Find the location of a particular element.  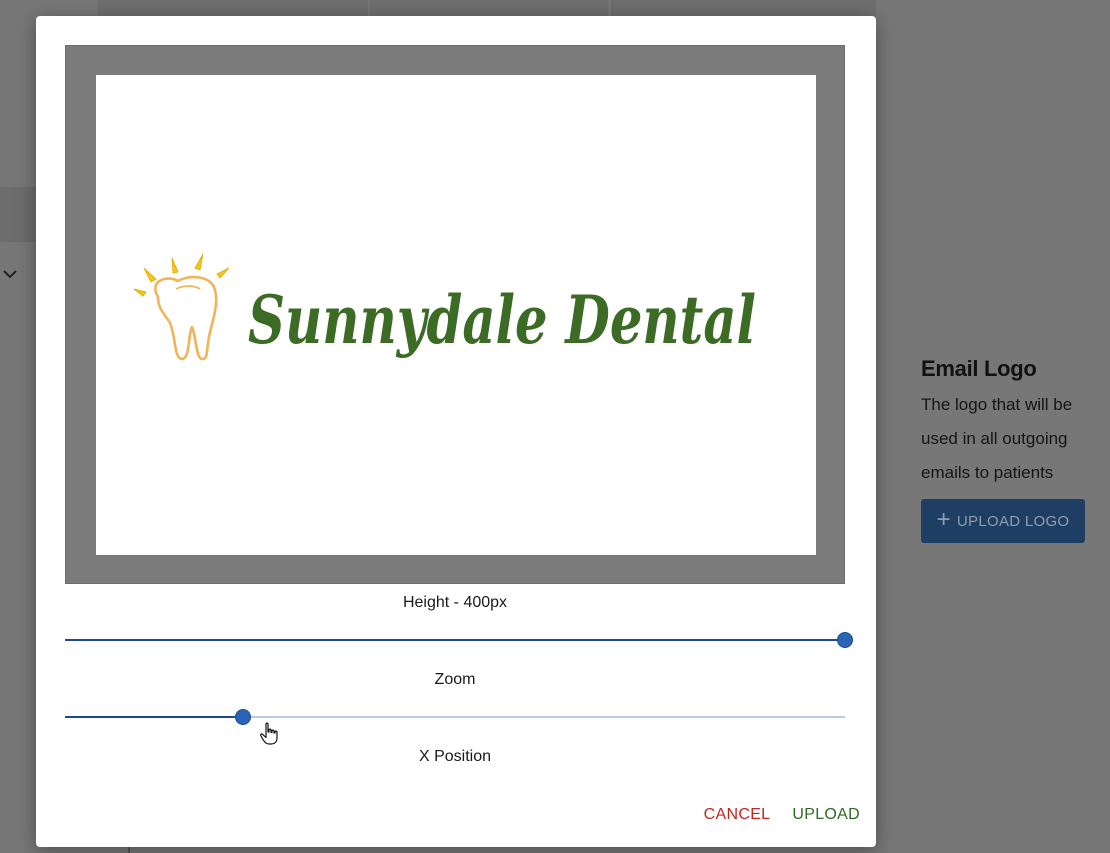

logo-graphic: Sunnydale Dental is located at coordinates (444, 307).